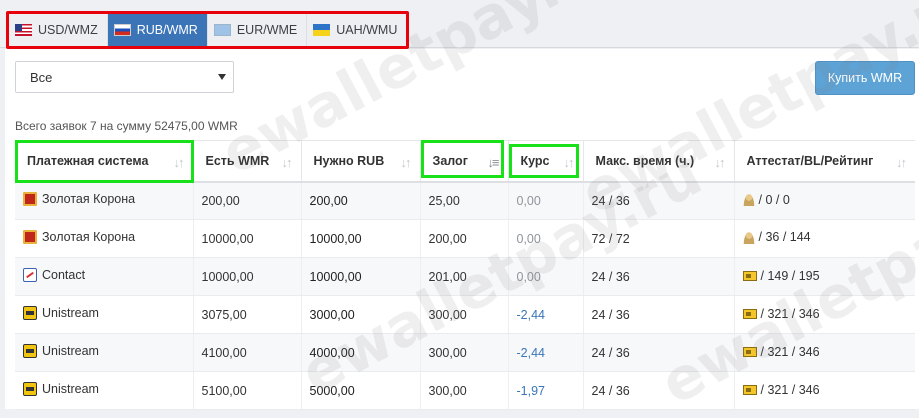 The height and width of the screenshot is (418, 919). Describe the element at coordinates (790, 276) in the screenshot. I see `attestat-rating: / 149 / 195` at that location.